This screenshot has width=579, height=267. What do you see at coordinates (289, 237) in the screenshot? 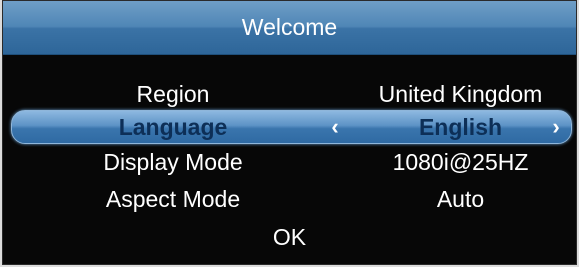
I see `ok-button: OK` at bounding box center [289, 237].